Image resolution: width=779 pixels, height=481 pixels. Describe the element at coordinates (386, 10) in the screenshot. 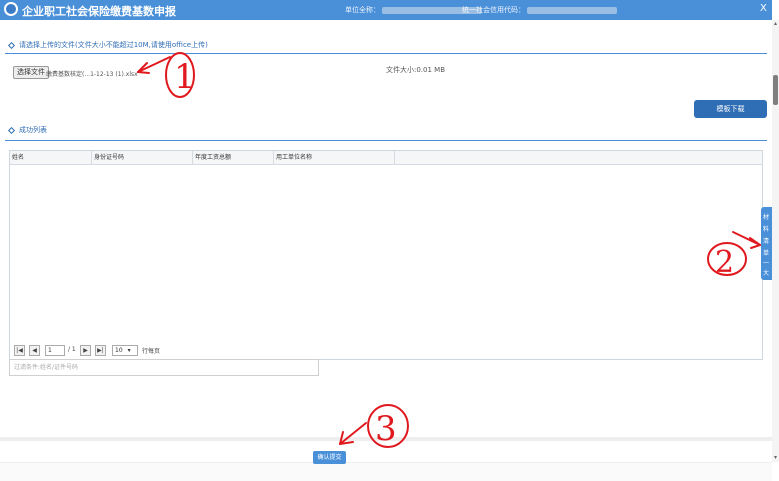

I see `header-bar: 企业职工社会保险缴费基数申报 单位全称： 统一社会信用代码： X` at that location.